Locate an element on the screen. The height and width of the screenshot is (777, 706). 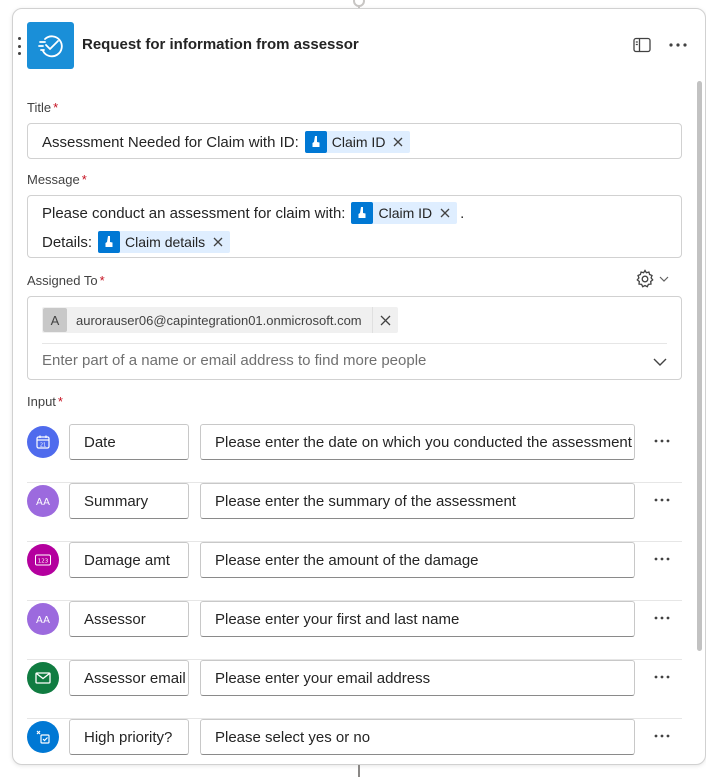
input-label: Input * is located at coordinates (45, 401).